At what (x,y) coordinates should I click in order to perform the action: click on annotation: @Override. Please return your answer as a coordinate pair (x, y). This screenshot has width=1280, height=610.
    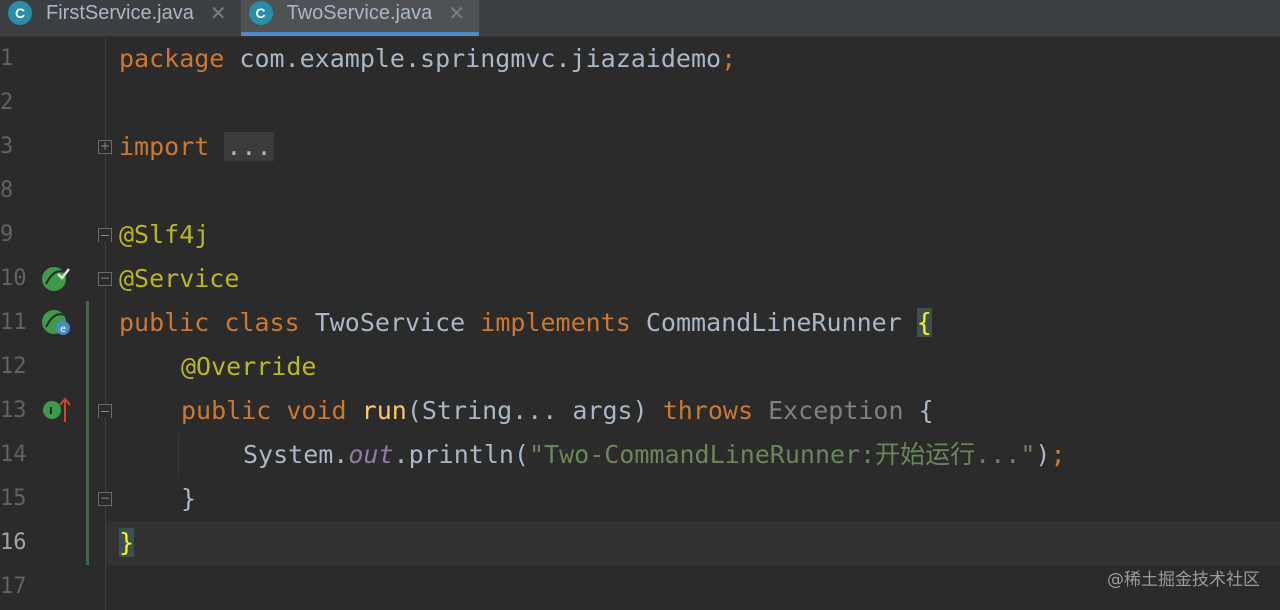
    Looking at the image, I should click on (249, 366).